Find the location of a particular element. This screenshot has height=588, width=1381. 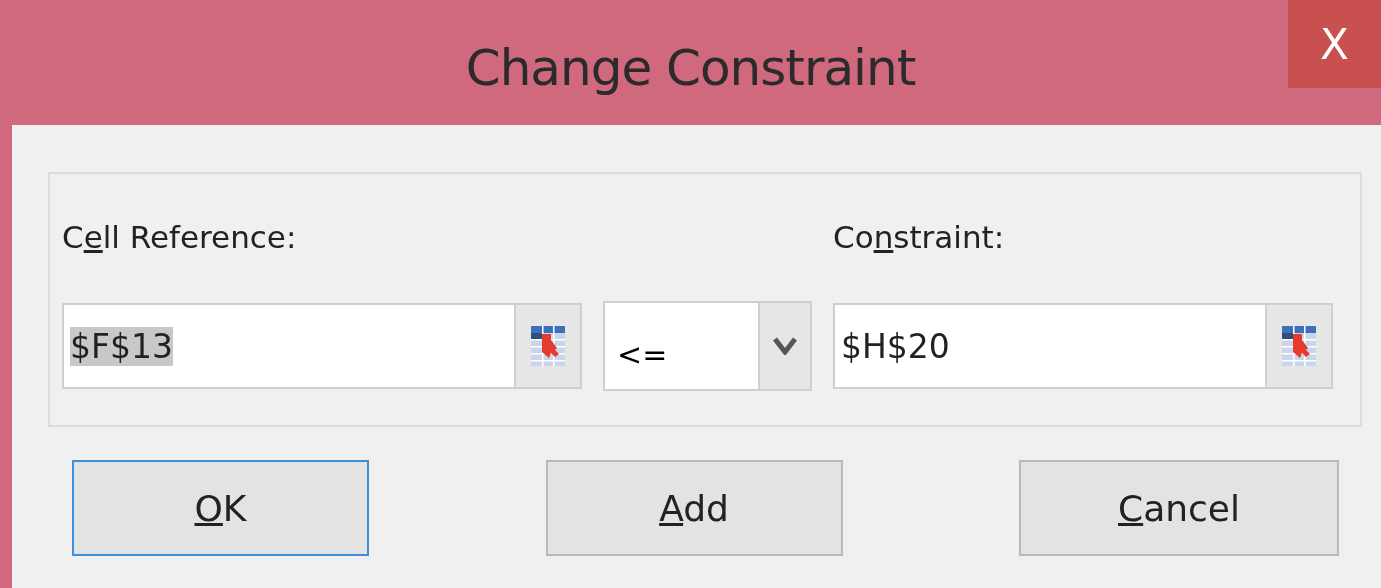

constraint-value: $H$20 is located at coordinates (895, 346).